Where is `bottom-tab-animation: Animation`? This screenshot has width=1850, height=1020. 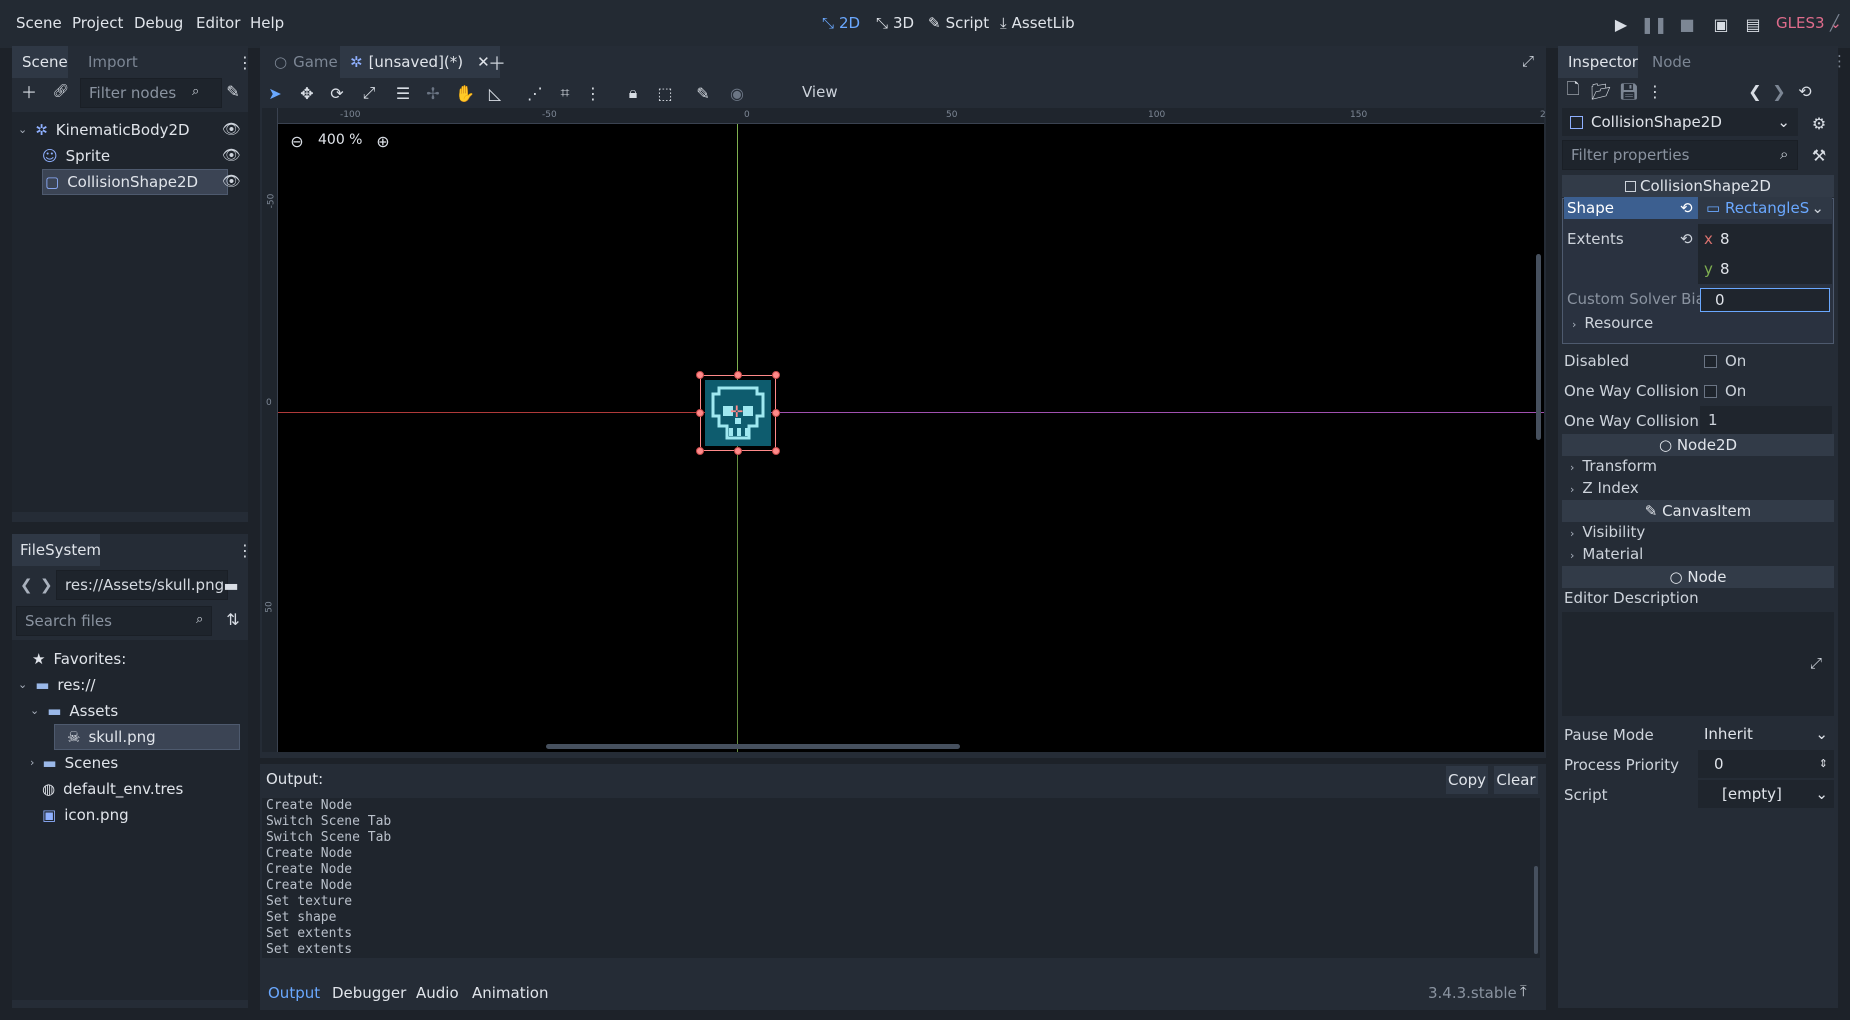 bottom-tab-animation: Animation is located at coordinates (510, 993).